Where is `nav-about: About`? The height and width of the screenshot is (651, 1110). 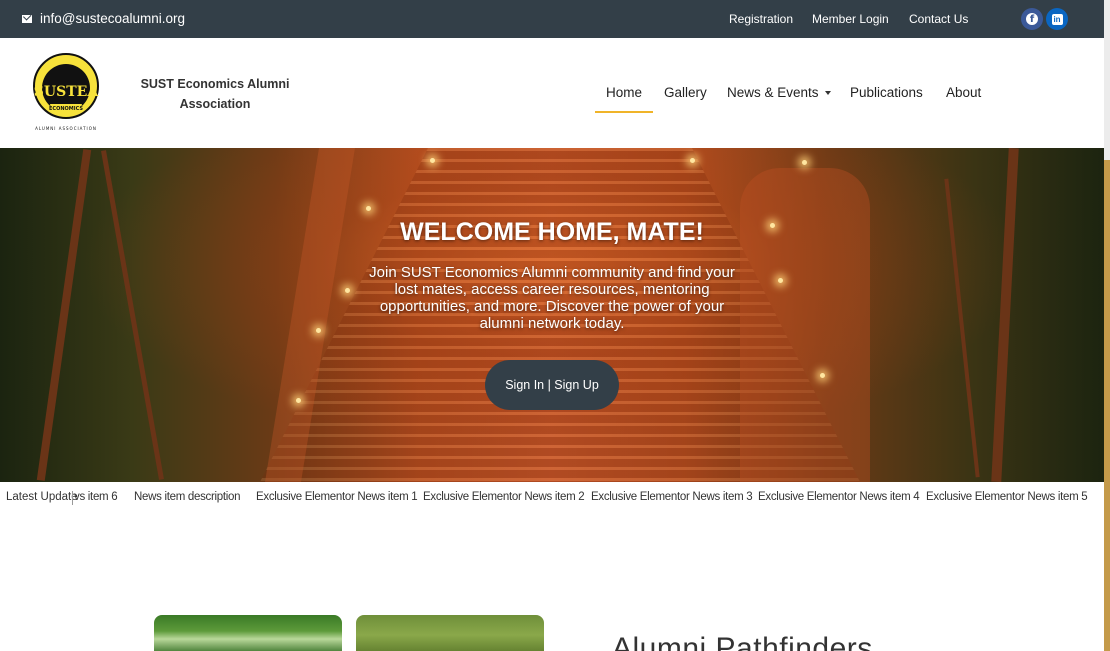 nav-about: About is located at coordinates (963, 92).